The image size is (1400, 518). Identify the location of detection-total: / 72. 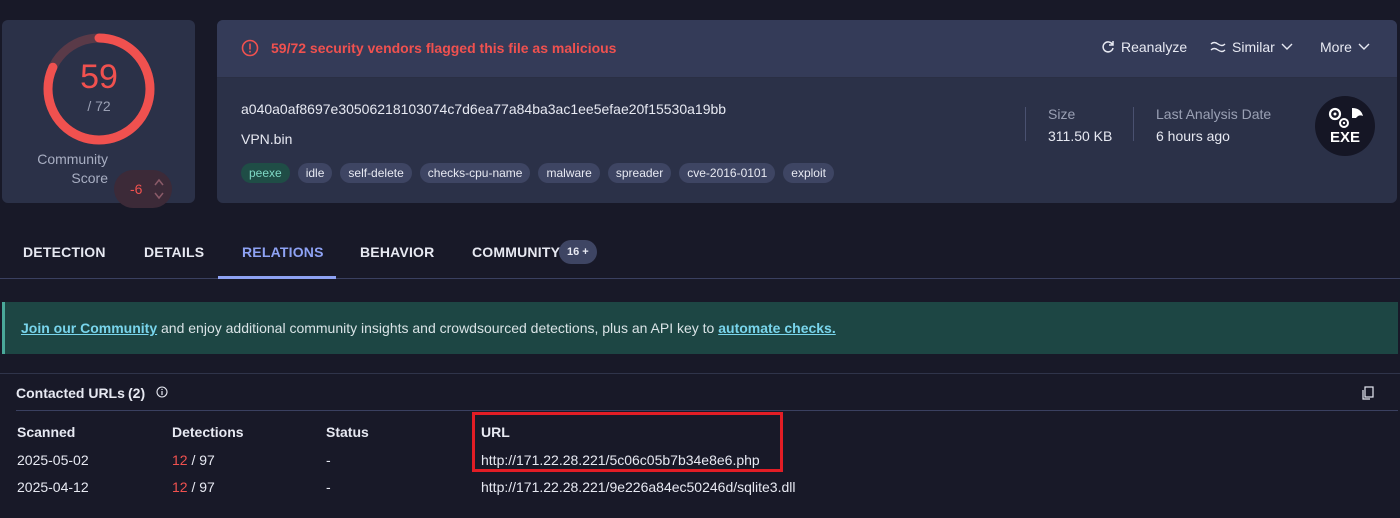
(99, 106).